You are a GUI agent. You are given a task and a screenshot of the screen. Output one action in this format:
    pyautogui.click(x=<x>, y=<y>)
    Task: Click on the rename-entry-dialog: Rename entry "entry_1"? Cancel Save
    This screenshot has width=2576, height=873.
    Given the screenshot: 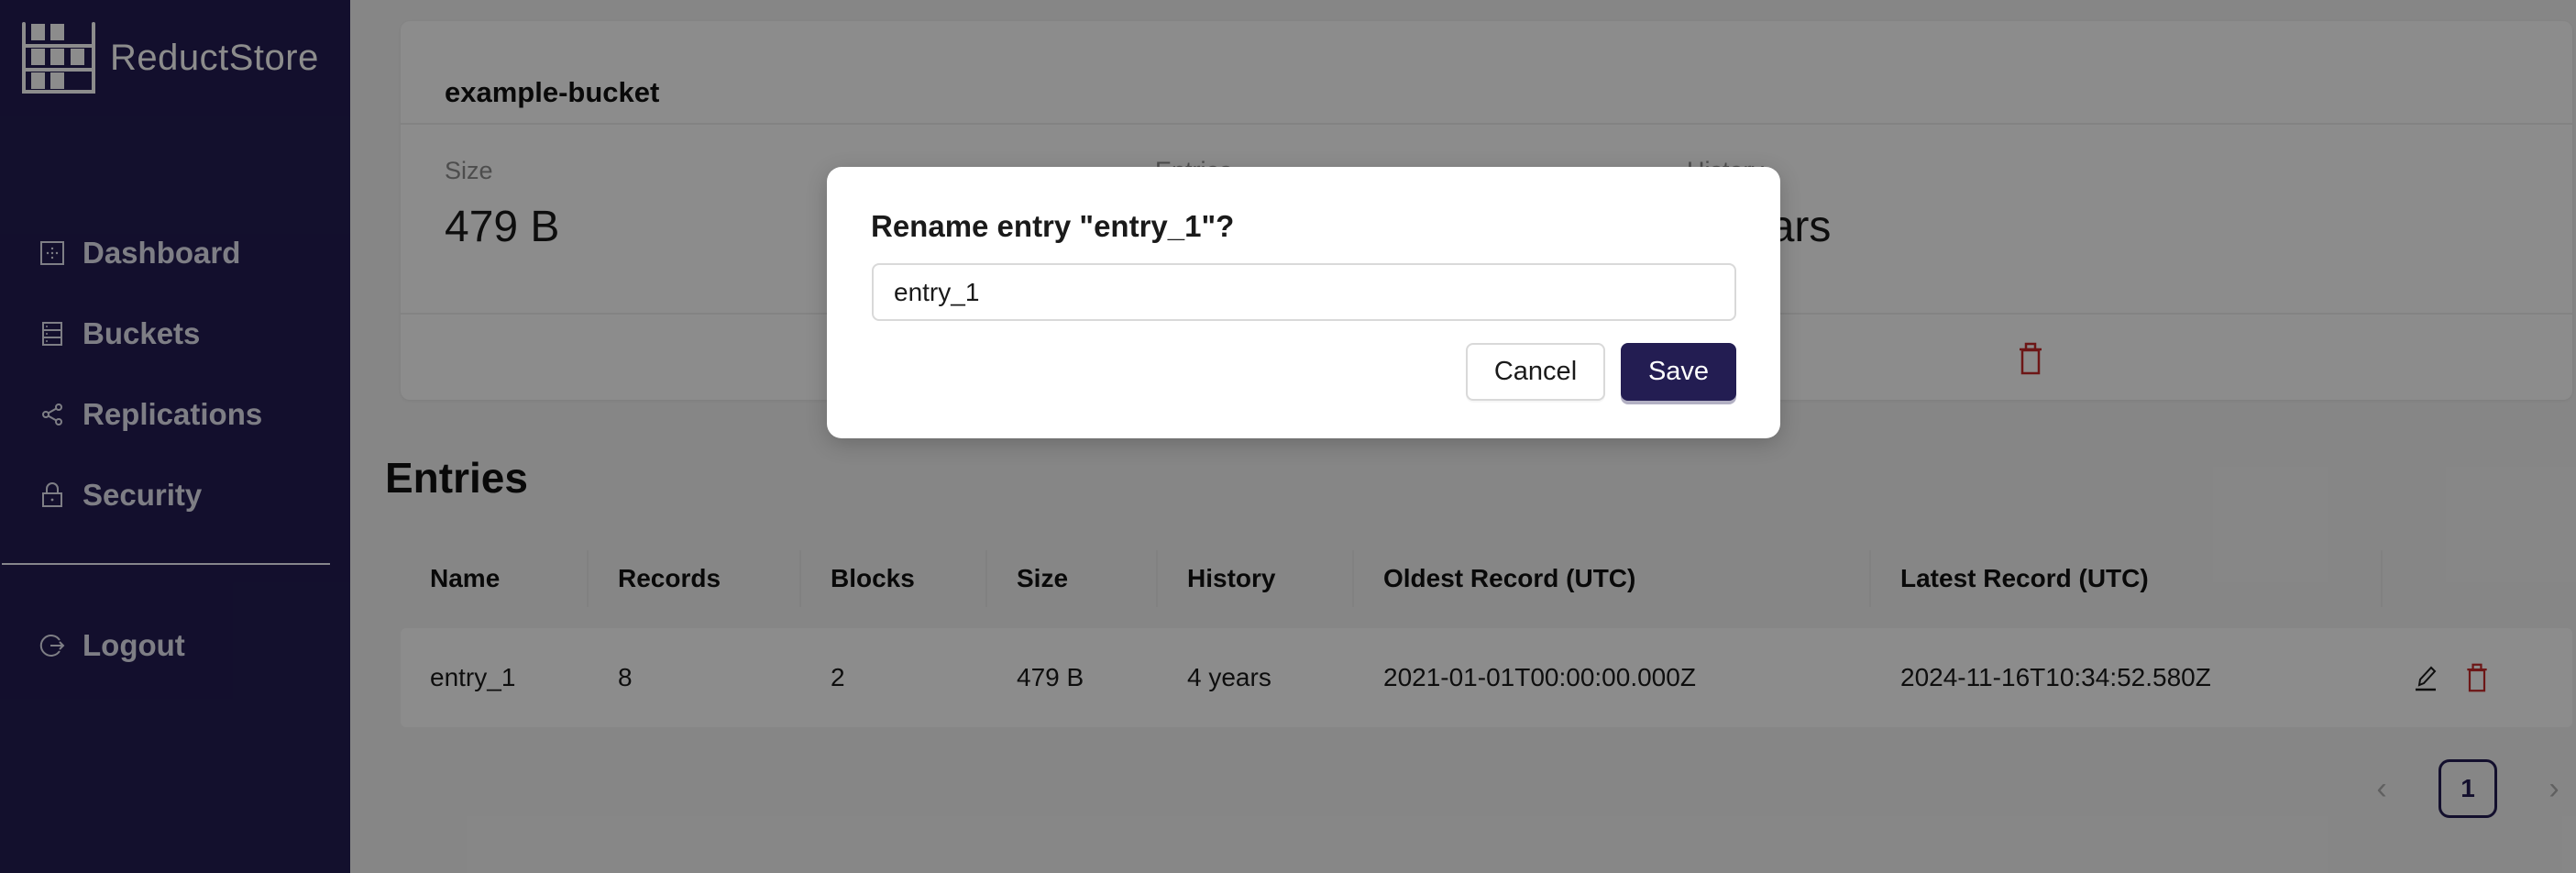 What is the action you would take?
    pyautogui.click(x=1303, y=302)
    